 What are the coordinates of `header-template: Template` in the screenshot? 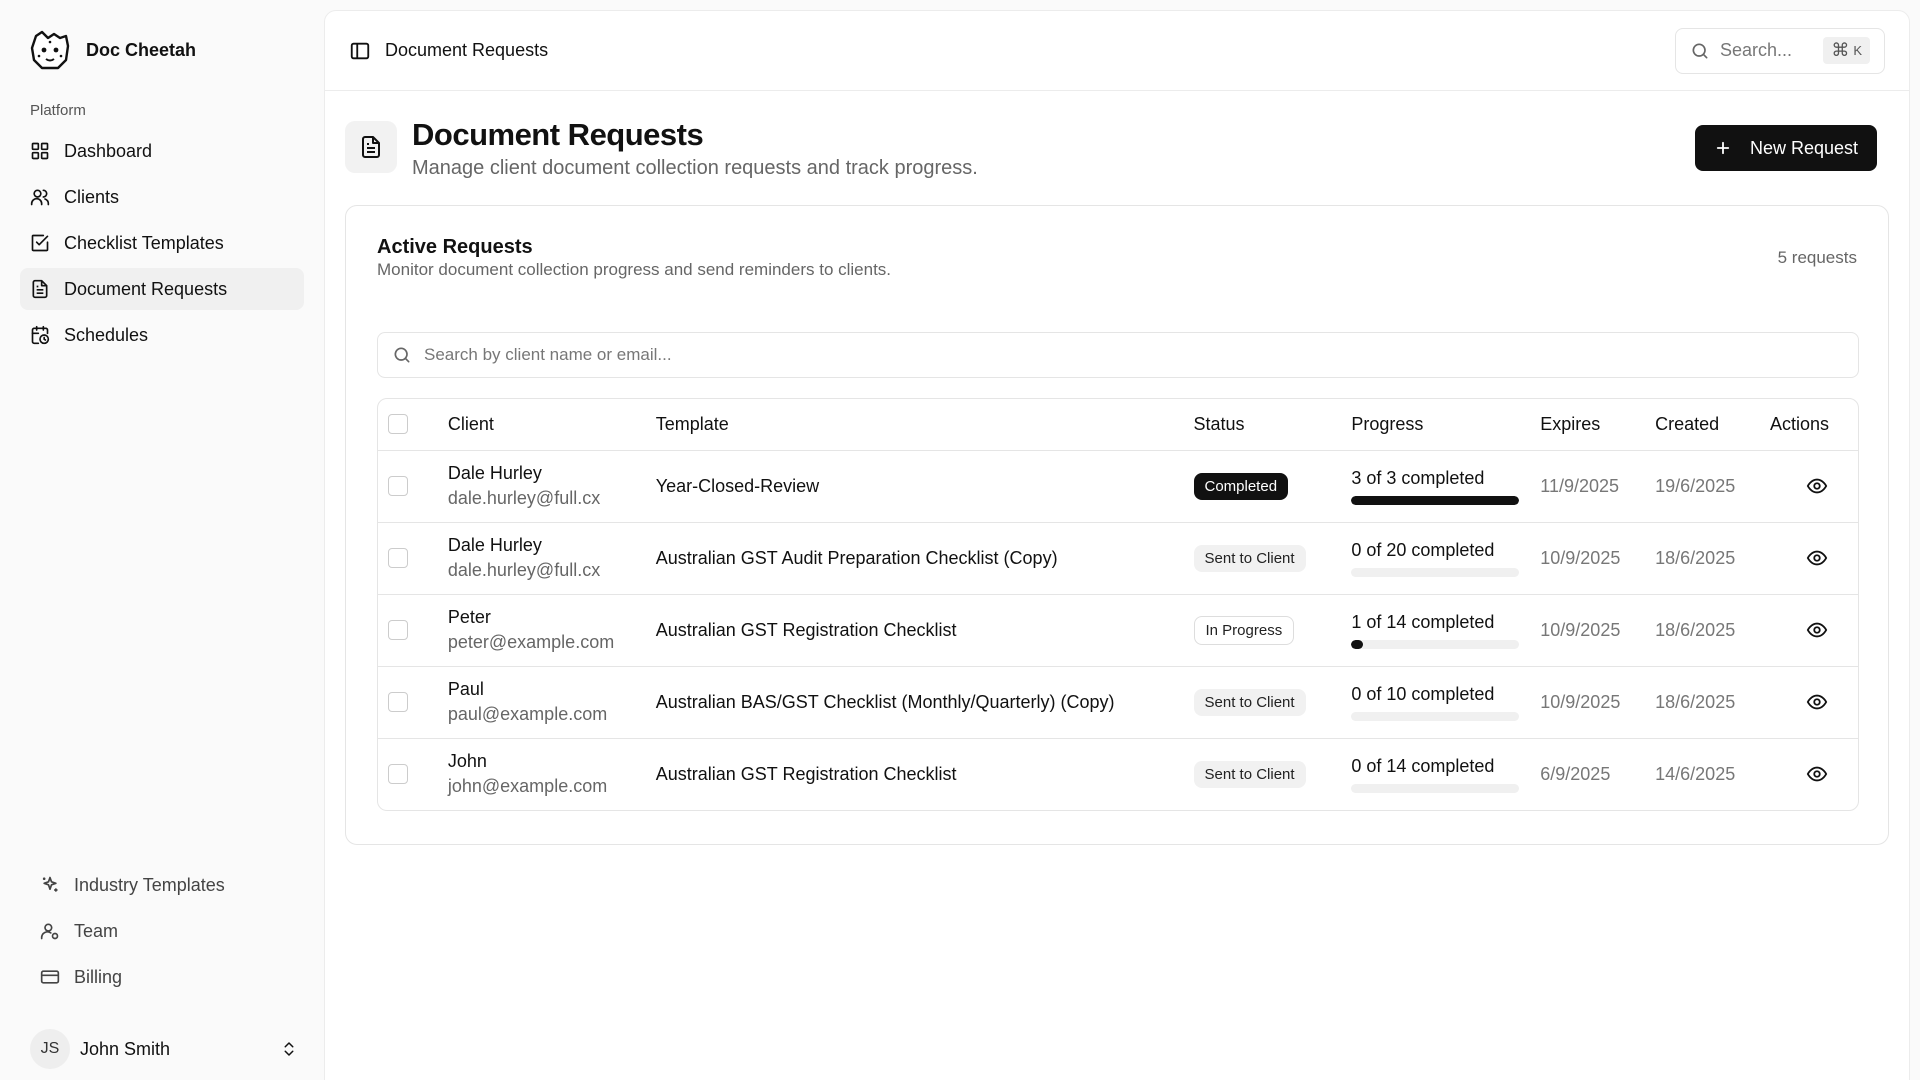 It's located at (924, 425).